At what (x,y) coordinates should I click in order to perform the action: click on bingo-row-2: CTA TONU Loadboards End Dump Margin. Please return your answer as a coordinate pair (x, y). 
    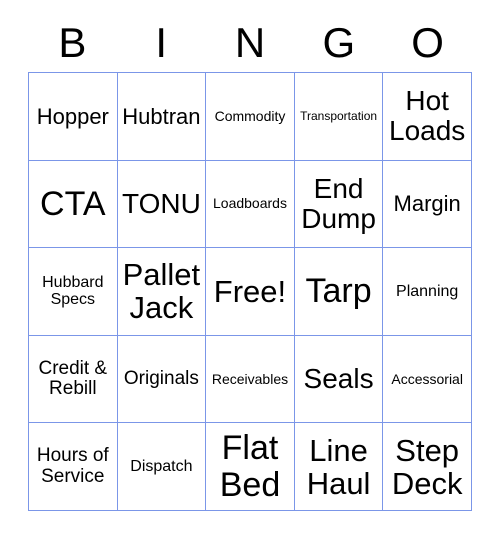
    Looking at the image, I should click on (250, 204).